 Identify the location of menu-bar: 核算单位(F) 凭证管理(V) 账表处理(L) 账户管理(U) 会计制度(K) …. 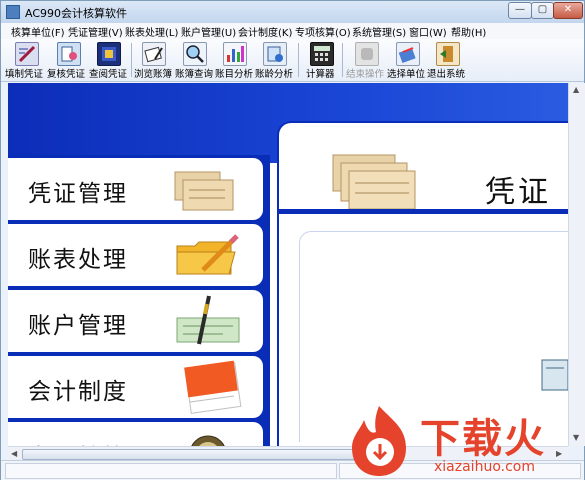
(292, 31).